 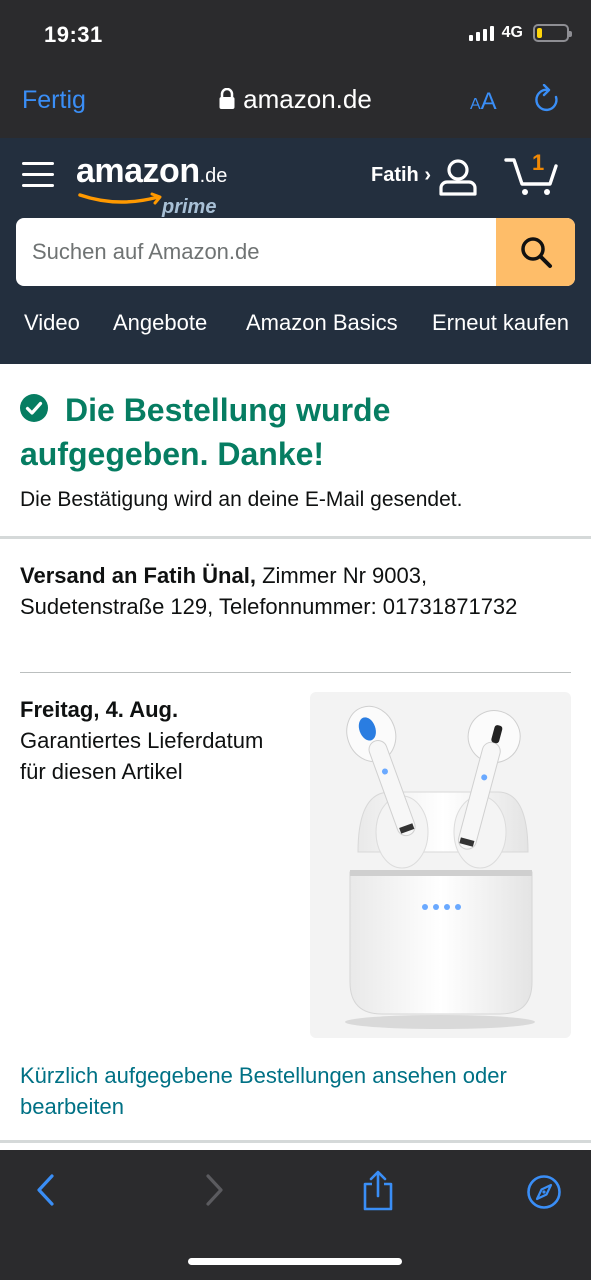 What do you see at coordinates (378, 1193) in the screenshot?
I see `share-icon` at bounding box center [378, 1193].